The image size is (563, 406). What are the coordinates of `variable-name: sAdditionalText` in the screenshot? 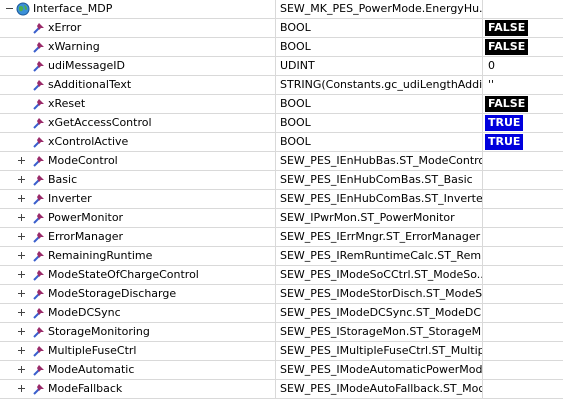 It's located at (90, 84).